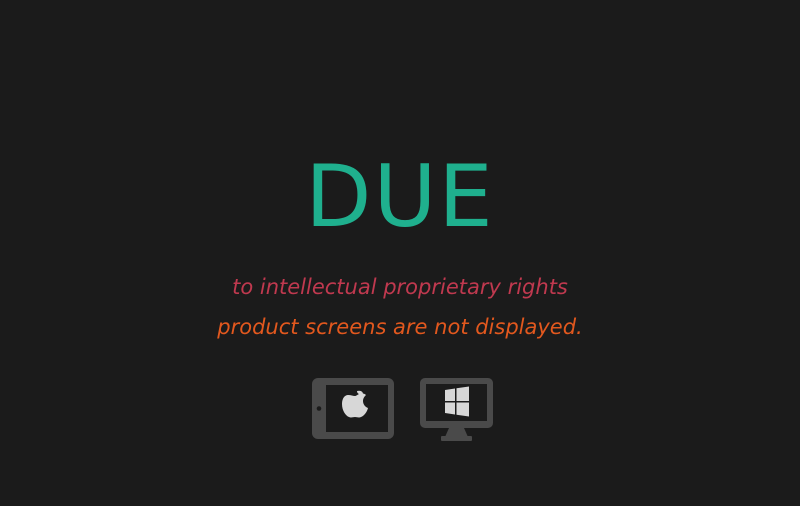 The height and width of the screenshot is (506, 800). I want to click on notice-line-1: to intellectual proprietary rights, so click(400, 287).